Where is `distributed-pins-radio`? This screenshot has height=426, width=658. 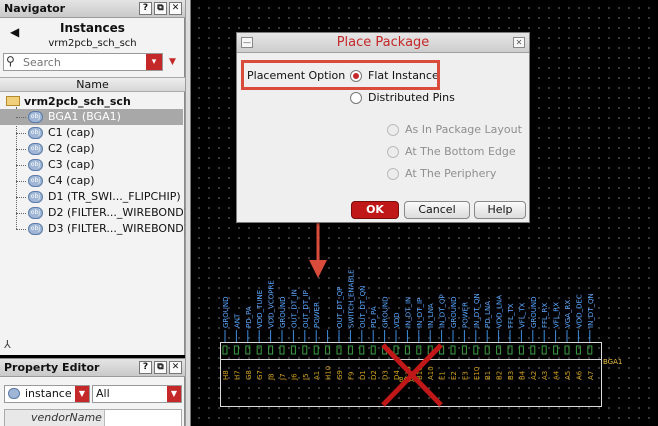
distributed-pins-radio is located at coordinates (356, 98).